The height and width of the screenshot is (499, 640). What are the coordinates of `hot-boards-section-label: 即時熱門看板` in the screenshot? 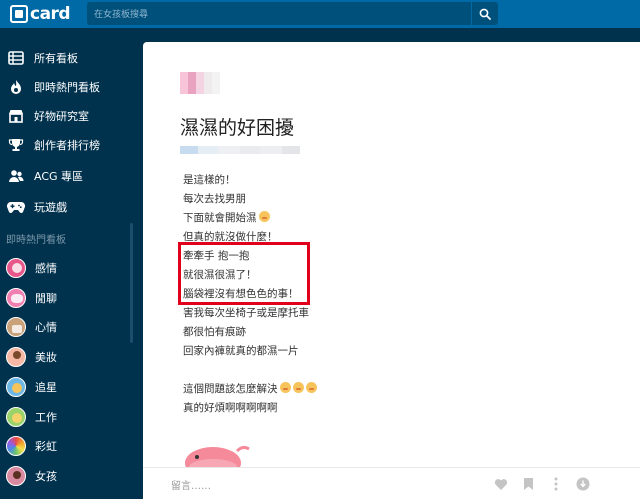 It's located at (36, 240).